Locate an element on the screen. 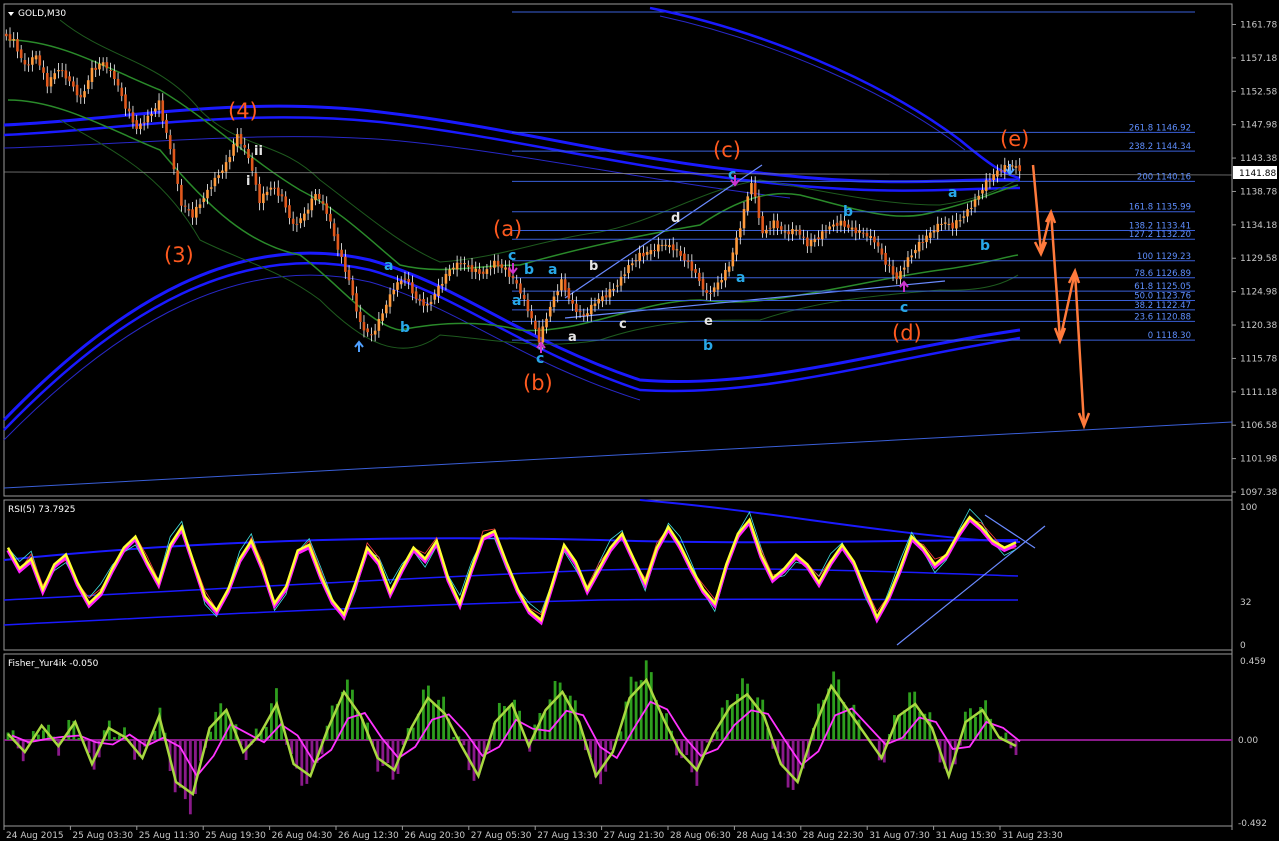 The width and height of the screenshot is (1279, 841). time-tick-label: 31 Aug 15:30 is located at coordinates (966, 836).